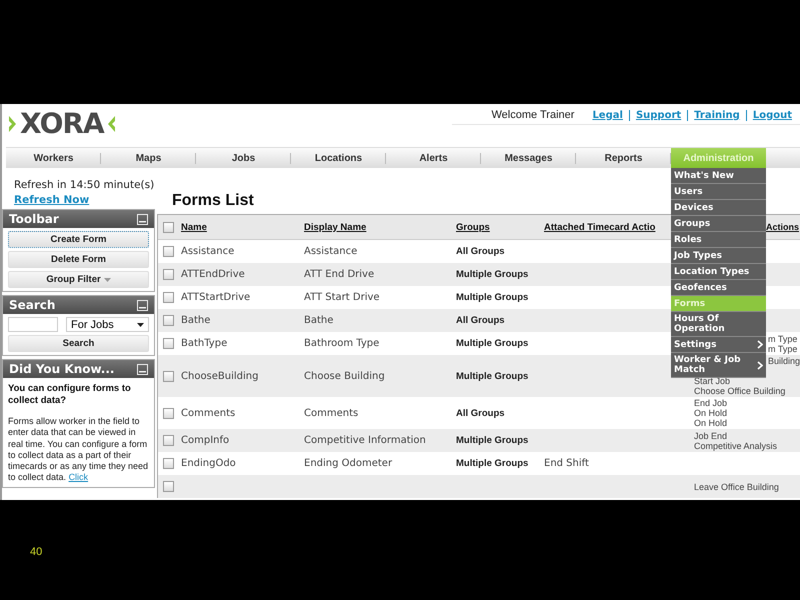 This screenshot has width=800, height=600. I want to click on search-field, so click(33, 324).